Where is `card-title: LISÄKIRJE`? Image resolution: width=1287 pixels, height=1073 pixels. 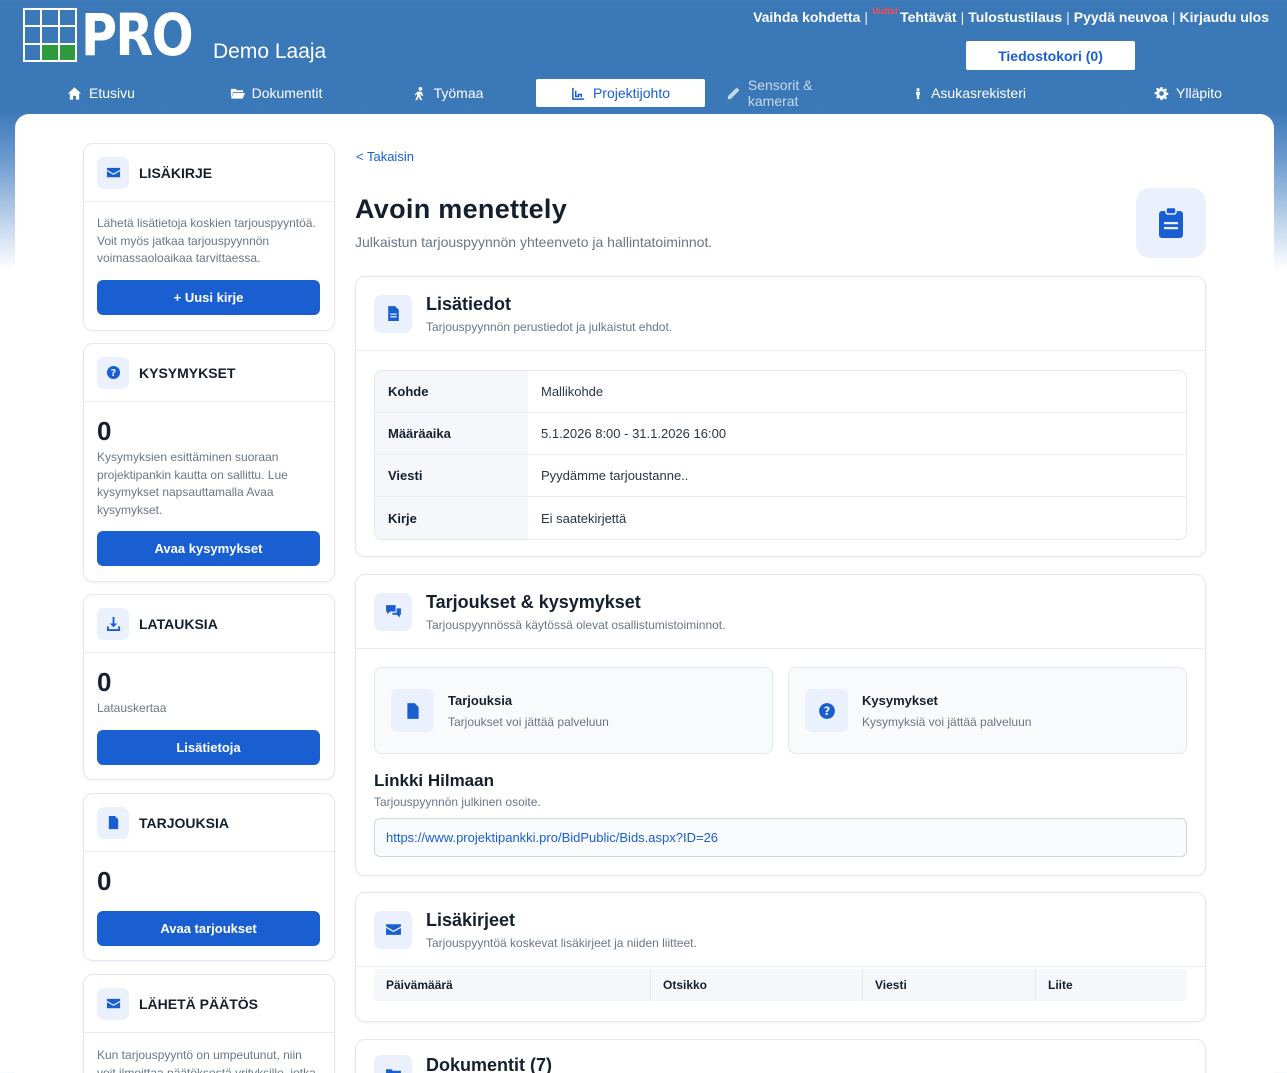 card-title: LISÄKIRJE is located at coordinates (176, 172).